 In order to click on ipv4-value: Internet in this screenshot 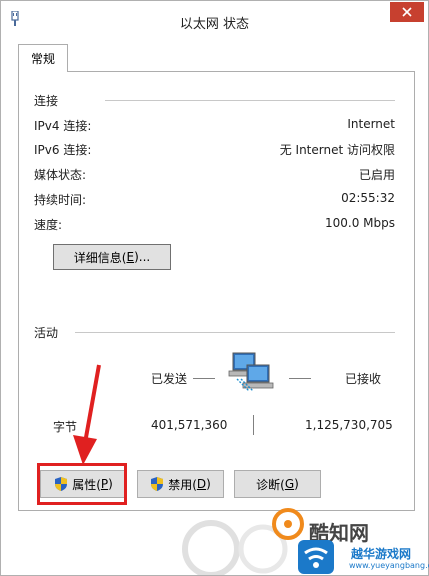, I will do `click(371, 124)`.